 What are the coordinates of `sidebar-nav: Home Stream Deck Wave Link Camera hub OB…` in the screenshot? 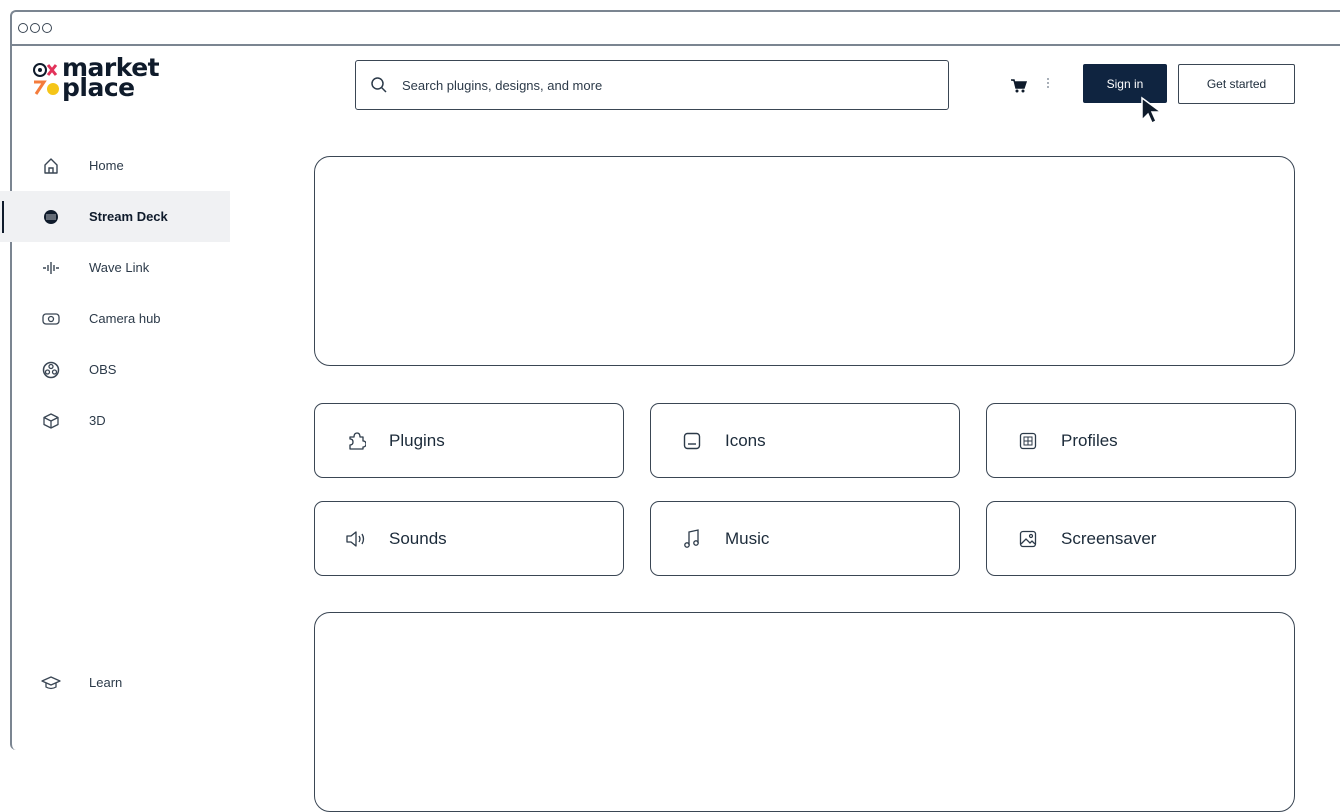 It's located at (115, 293).